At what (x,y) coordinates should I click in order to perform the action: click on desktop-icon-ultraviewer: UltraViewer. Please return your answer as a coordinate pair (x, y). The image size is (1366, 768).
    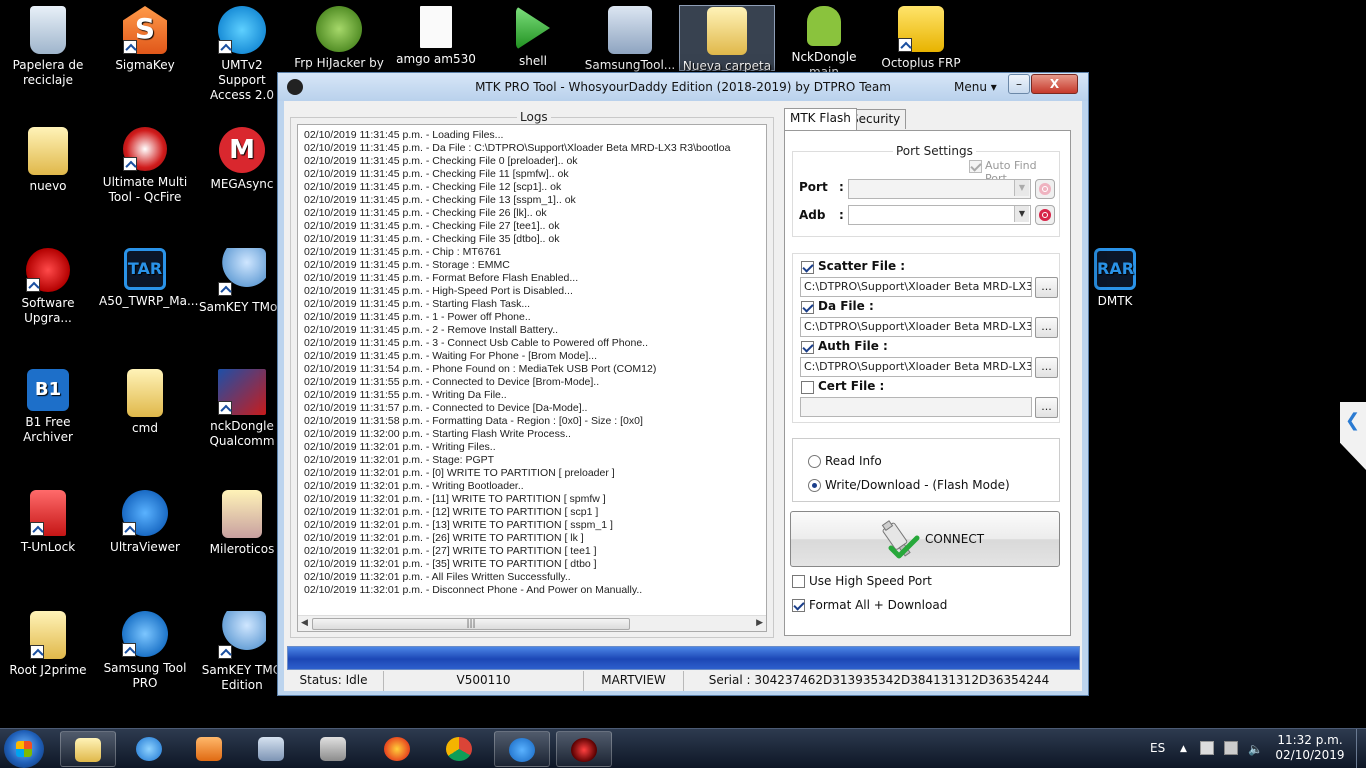
    Looking at the image, I should click on (145, 519).